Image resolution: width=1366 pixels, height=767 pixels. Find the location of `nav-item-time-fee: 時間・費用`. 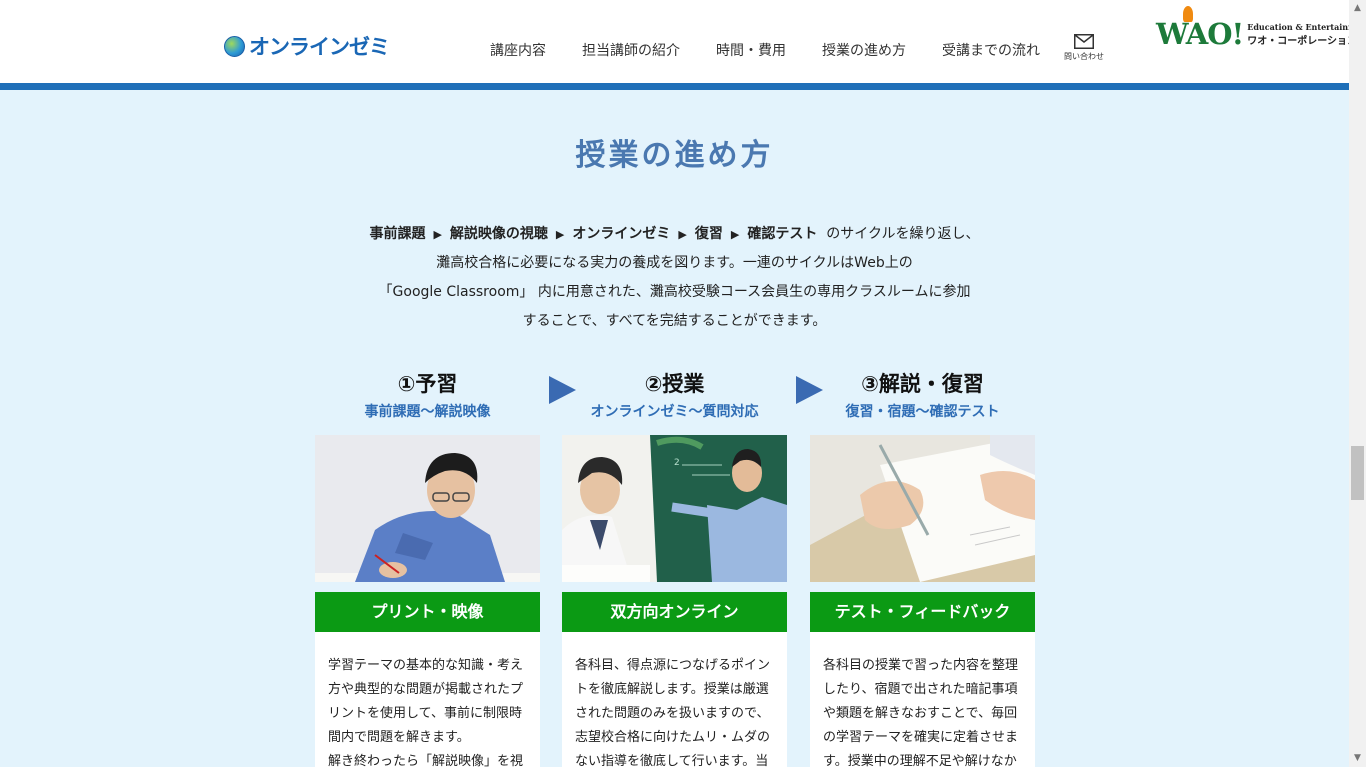

nav-item-time-fee: 時間・費用 is located at coordinates (751, 50).